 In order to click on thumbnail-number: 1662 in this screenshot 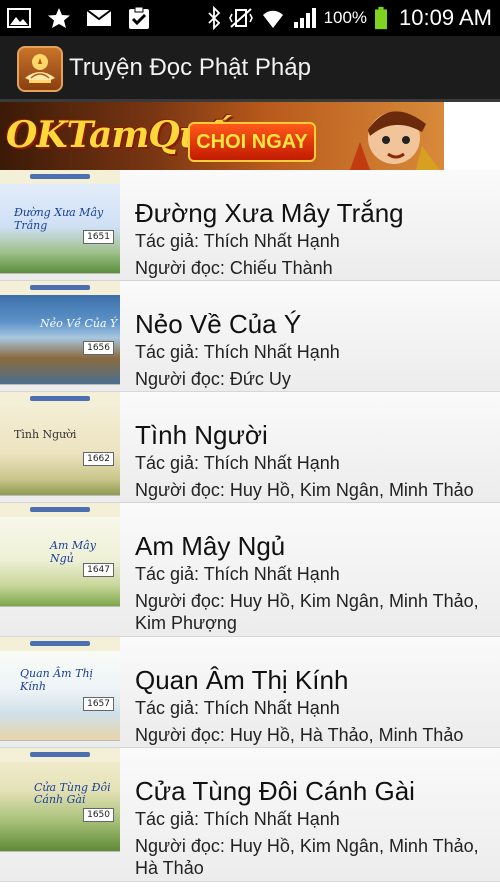, I will do `click(98, 459)`.